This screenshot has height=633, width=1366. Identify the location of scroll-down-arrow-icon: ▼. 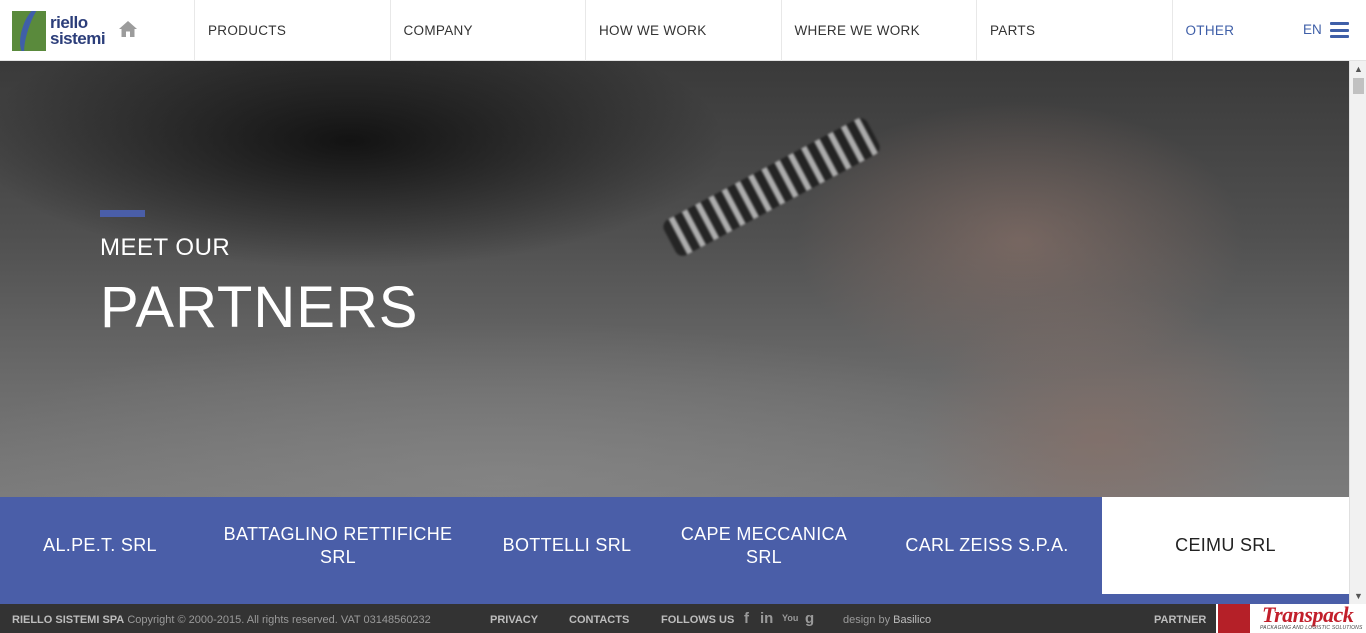
(1358, 596).